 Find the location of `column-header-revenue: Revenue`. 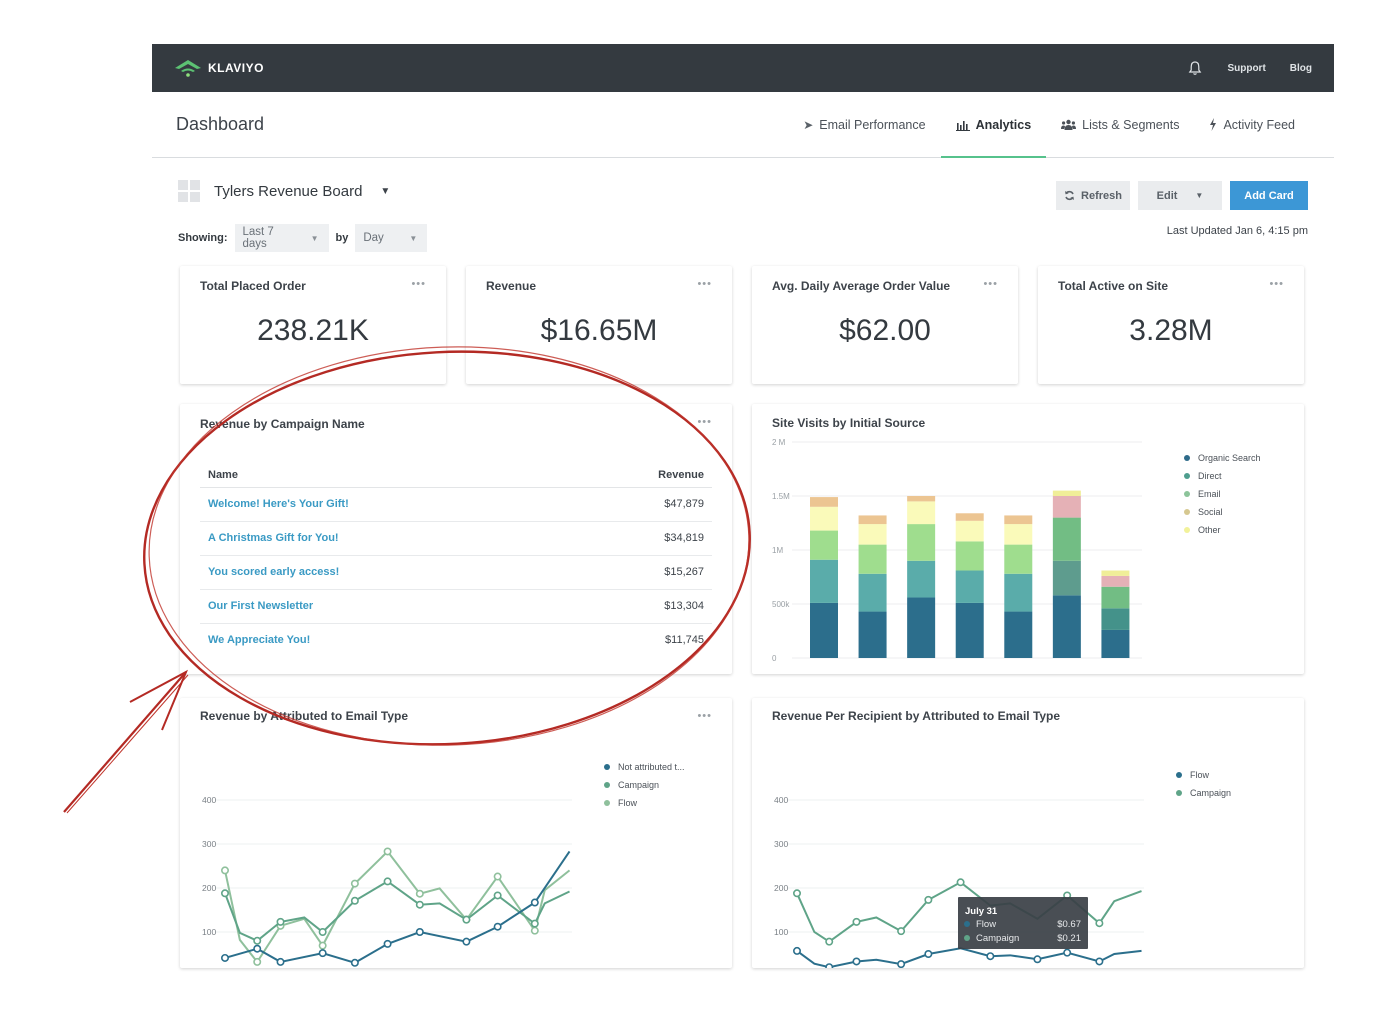

column-header-revenue: Revenue is located at coordinates (639, 475).